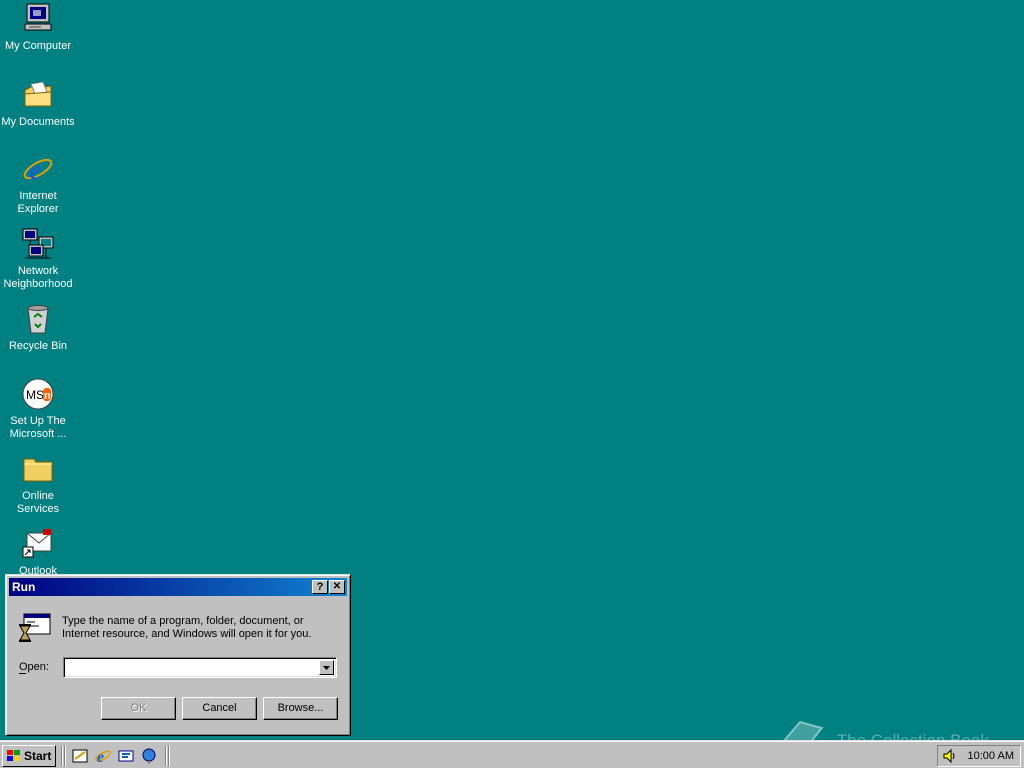  What do you see at coordinates (80, 756) in the screenshot?
I see `show-desktop-icon` at bounding box center [80, 756].